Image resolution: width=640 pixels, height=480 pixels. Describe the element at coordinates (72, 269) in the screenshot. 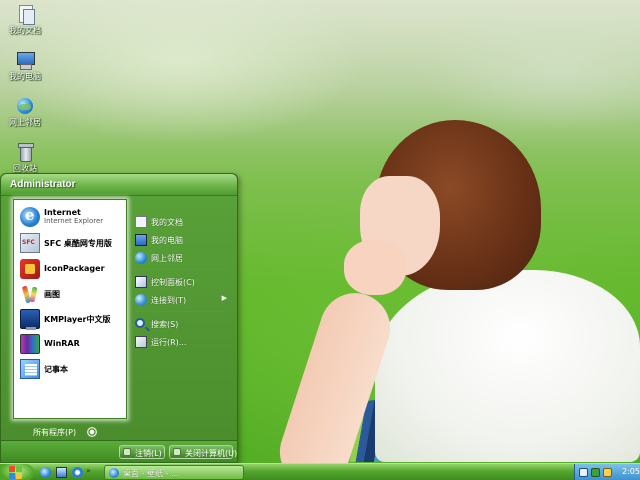

I see `program-iconpackager: IconPackager` at that location.